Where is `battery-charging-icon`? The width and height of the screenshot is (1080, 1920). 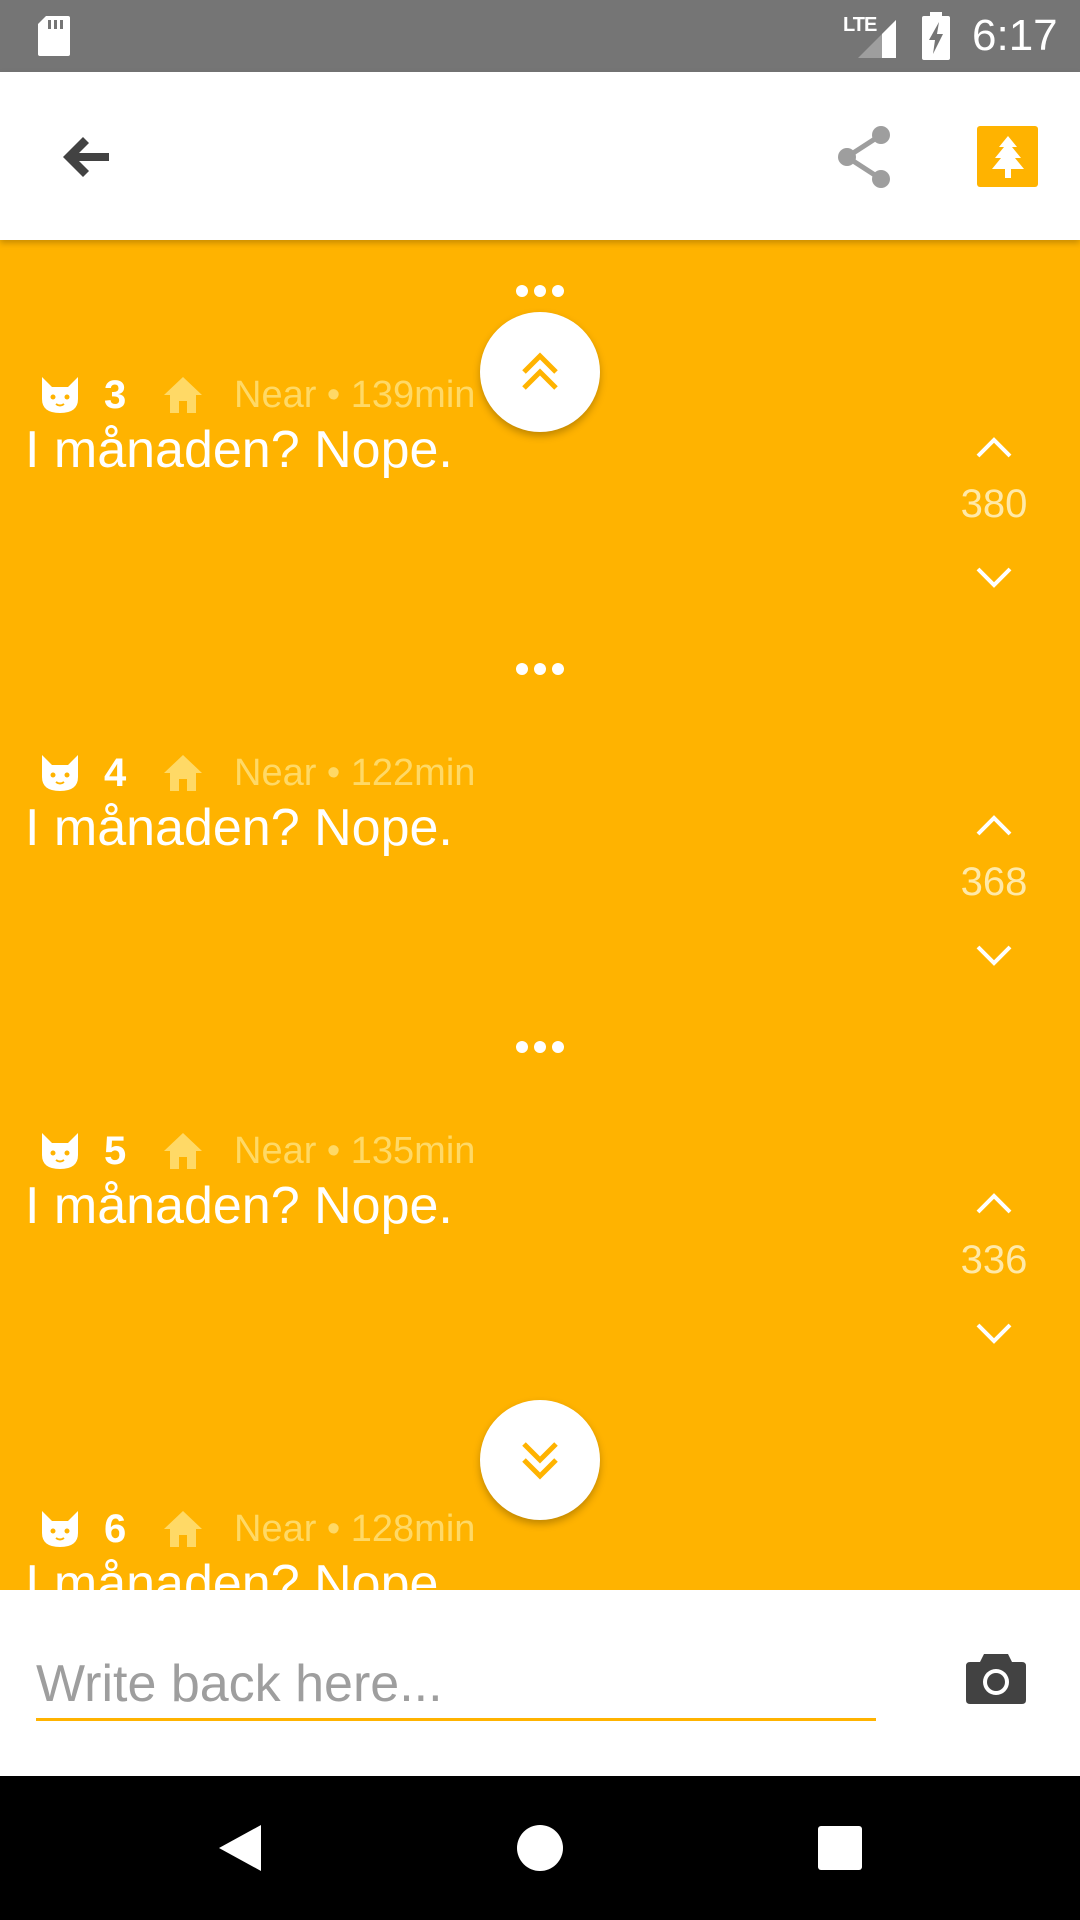 battery-charging-icon is located at coordinates (936, 36).